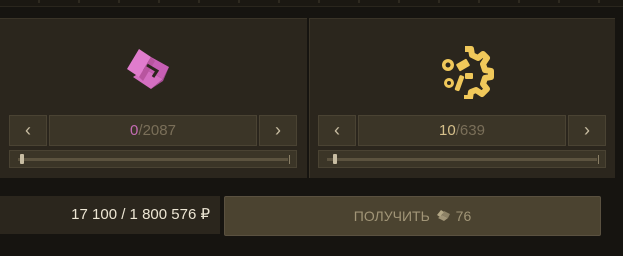 The width and height of the screenshot is (623, 256). I want to click on get-button-count: 76, so click(463, 216).